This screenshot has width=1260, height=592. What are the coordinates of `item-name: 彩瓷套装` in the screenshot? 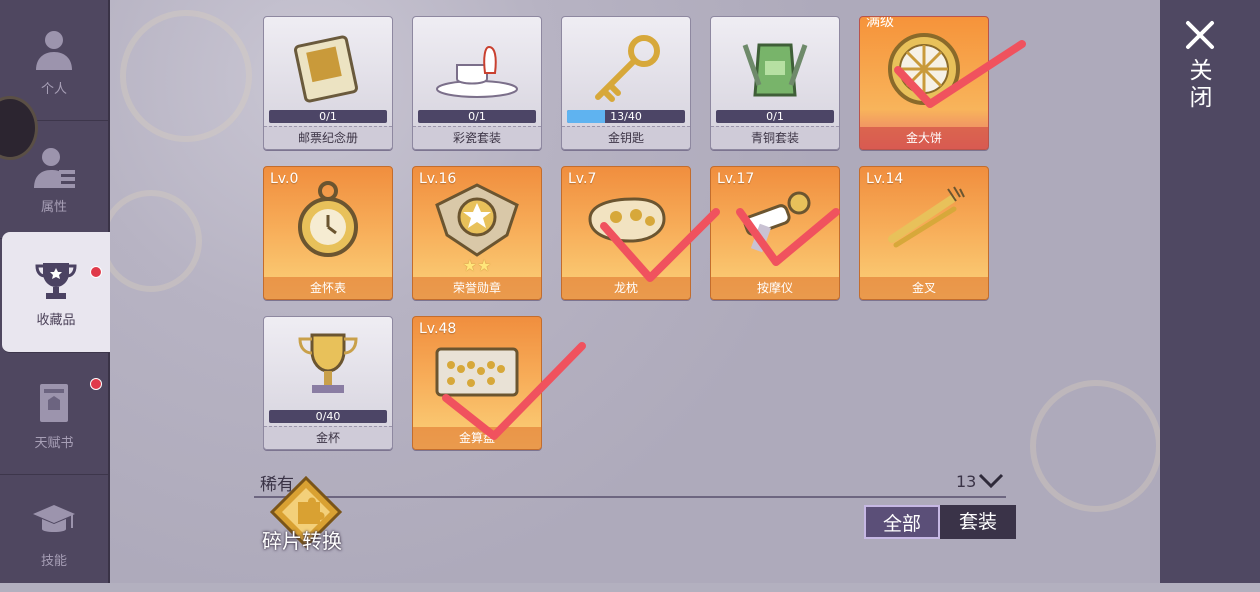 It's located at (477, 137).